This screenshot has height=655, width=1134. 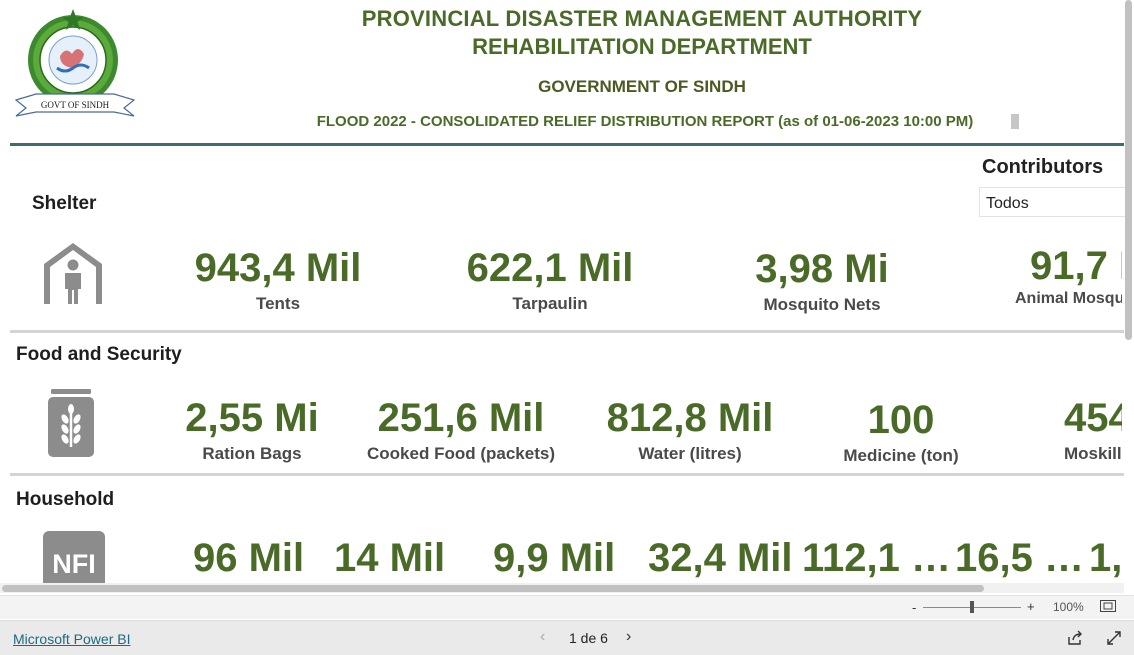 What do you see at coordinates (461, 418) in the screenshot?
I see `kpi-value: 251,6 Mil` at bounding box center [461, 418].